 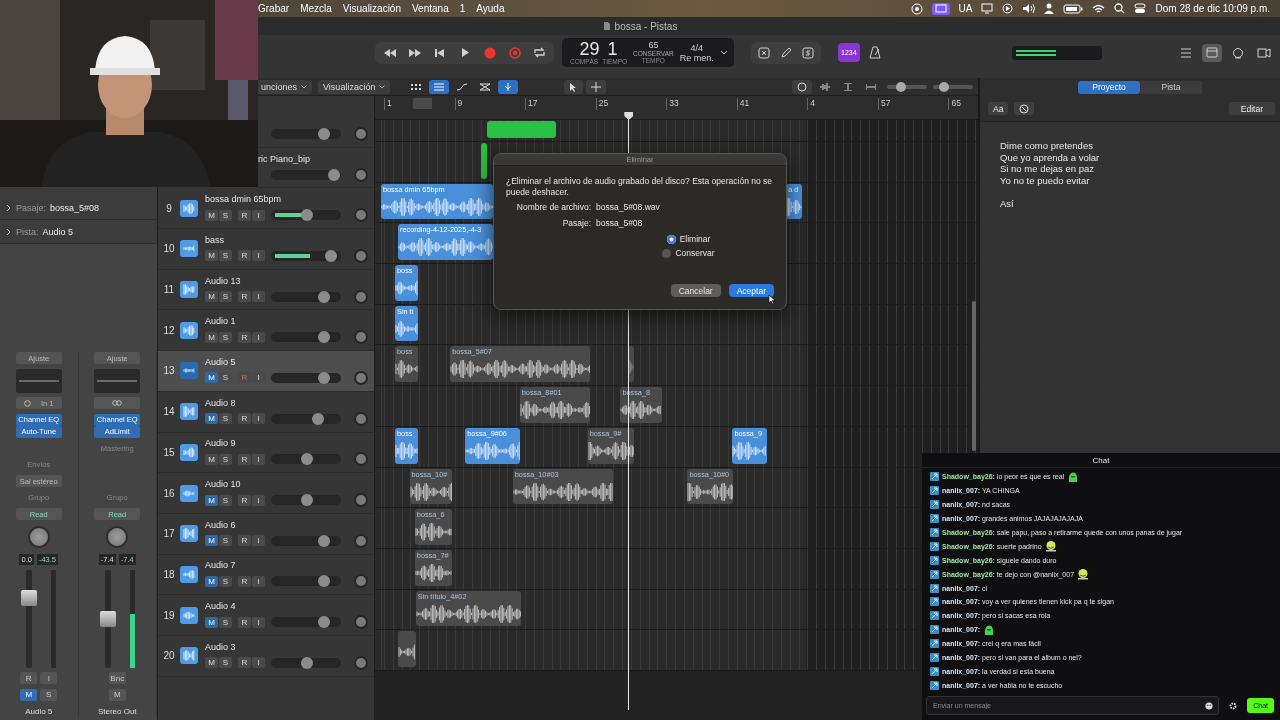 I want to click on emoji-icon, so click(x=1209, y=705).